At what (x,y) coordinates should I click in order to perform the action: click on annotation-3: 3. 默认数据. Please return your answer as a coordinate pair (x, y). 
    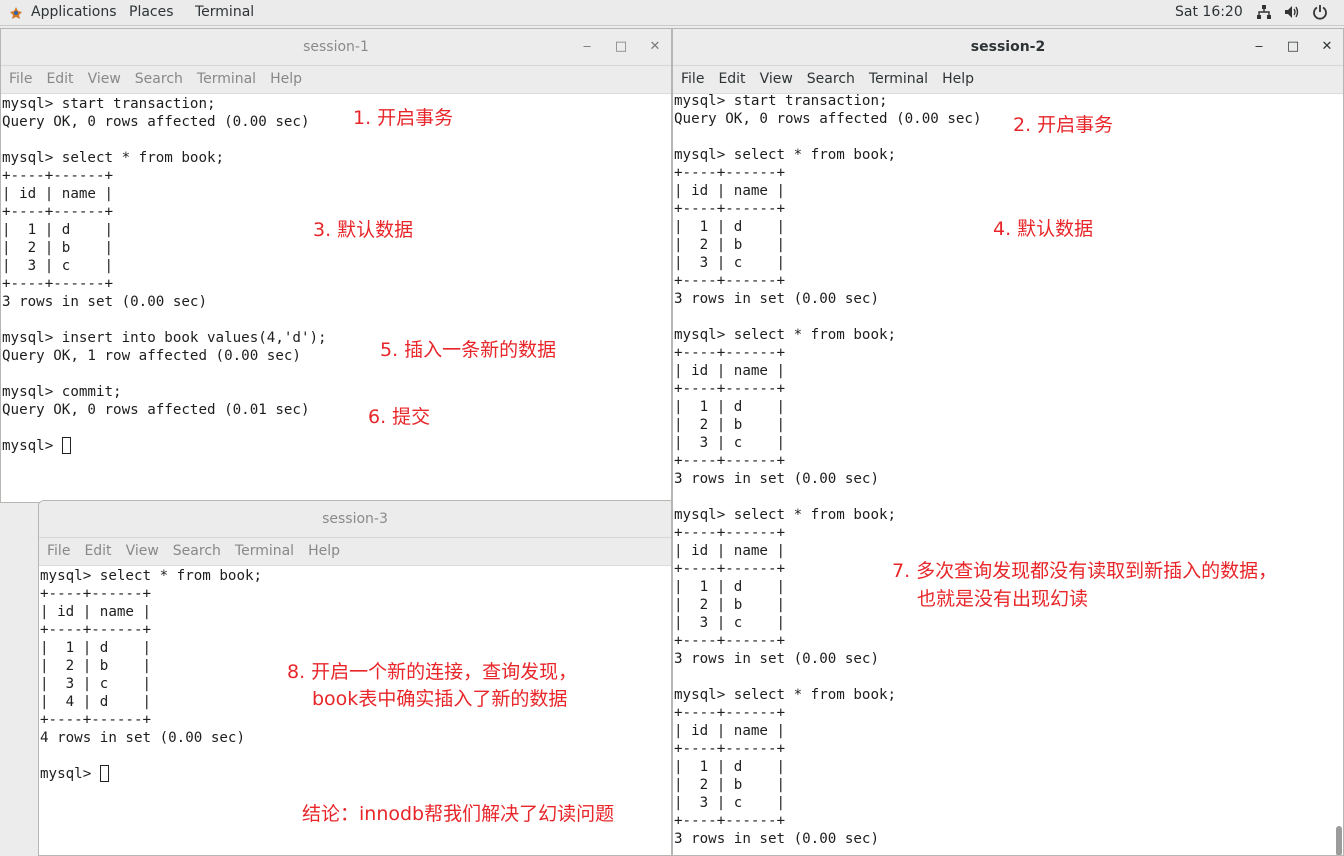
    Looking at the image, I should click on (363, 230).